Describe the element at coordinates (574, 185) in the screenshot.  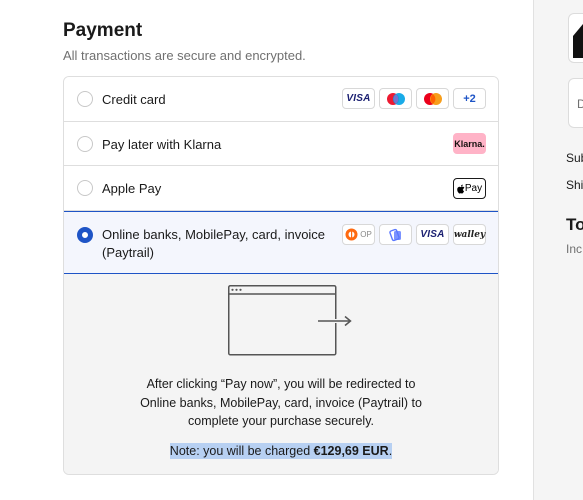
I see `shipping-label: Shi` at that location.